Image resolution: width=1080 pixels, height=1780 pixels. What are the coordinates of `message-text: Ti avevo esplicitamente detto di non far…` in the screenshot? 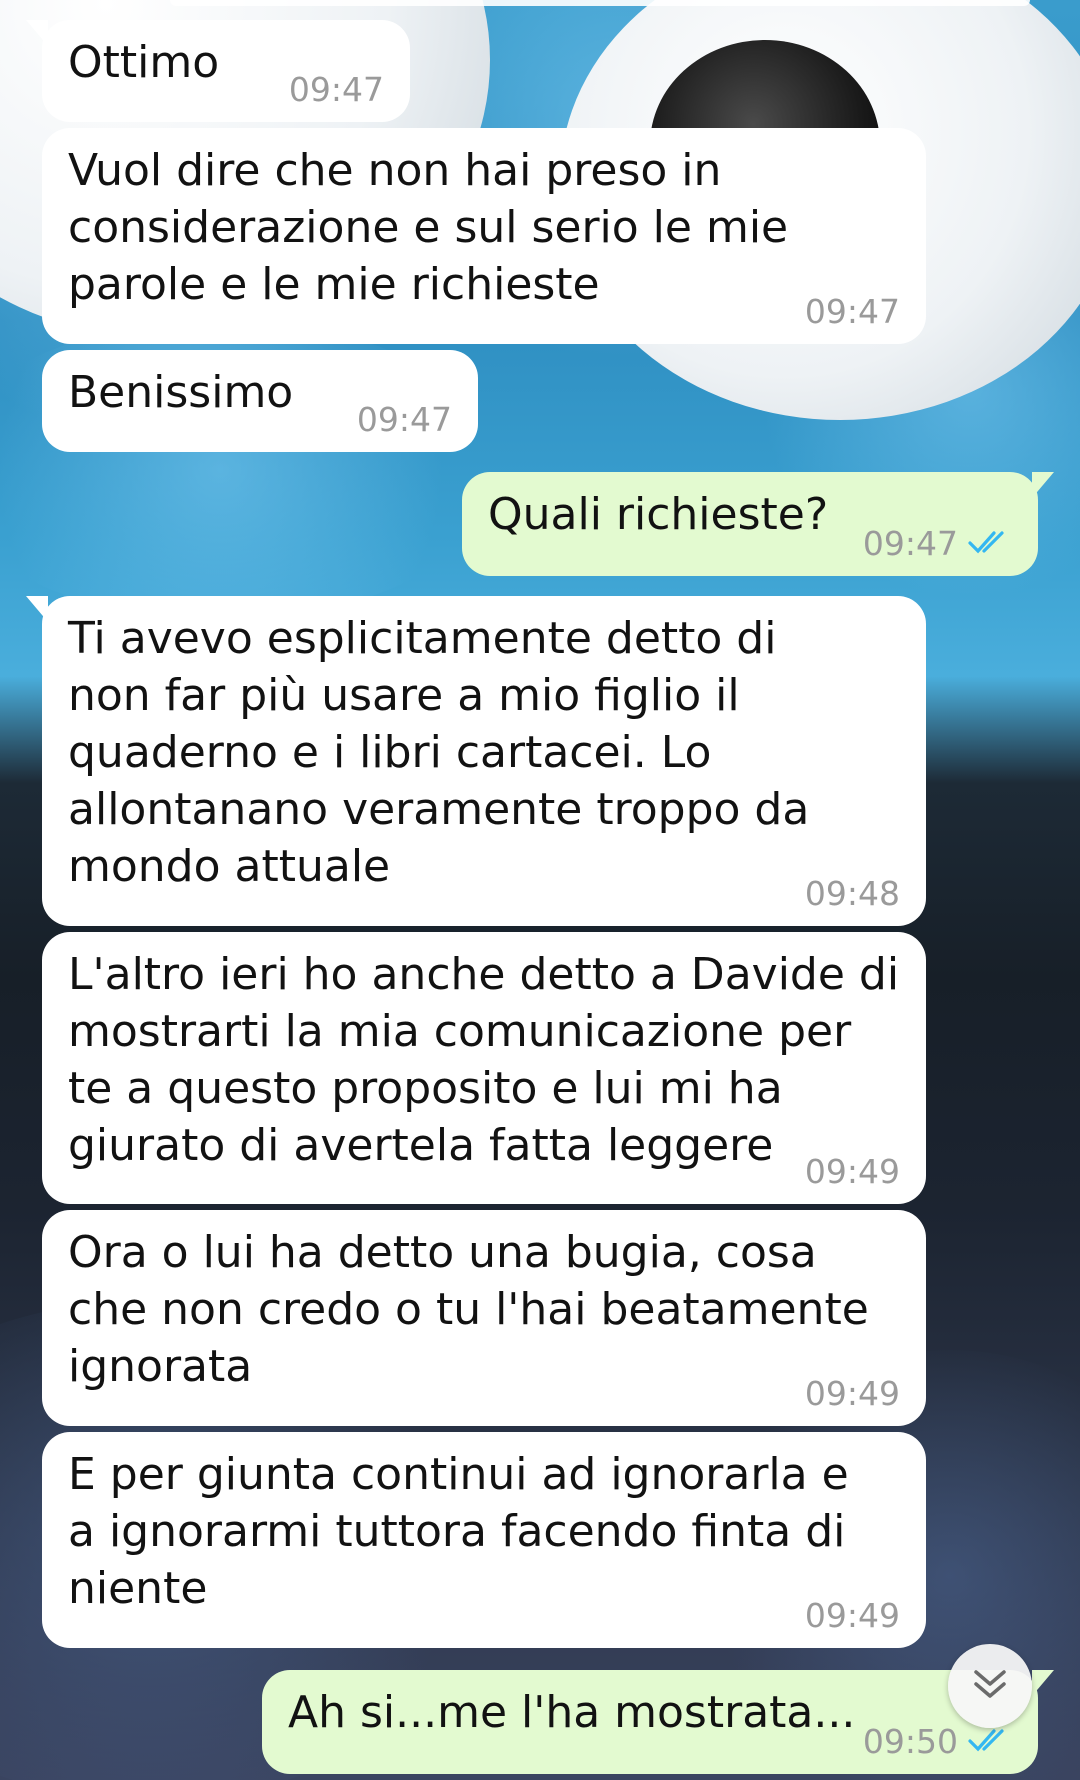 It's located at (439, 752).